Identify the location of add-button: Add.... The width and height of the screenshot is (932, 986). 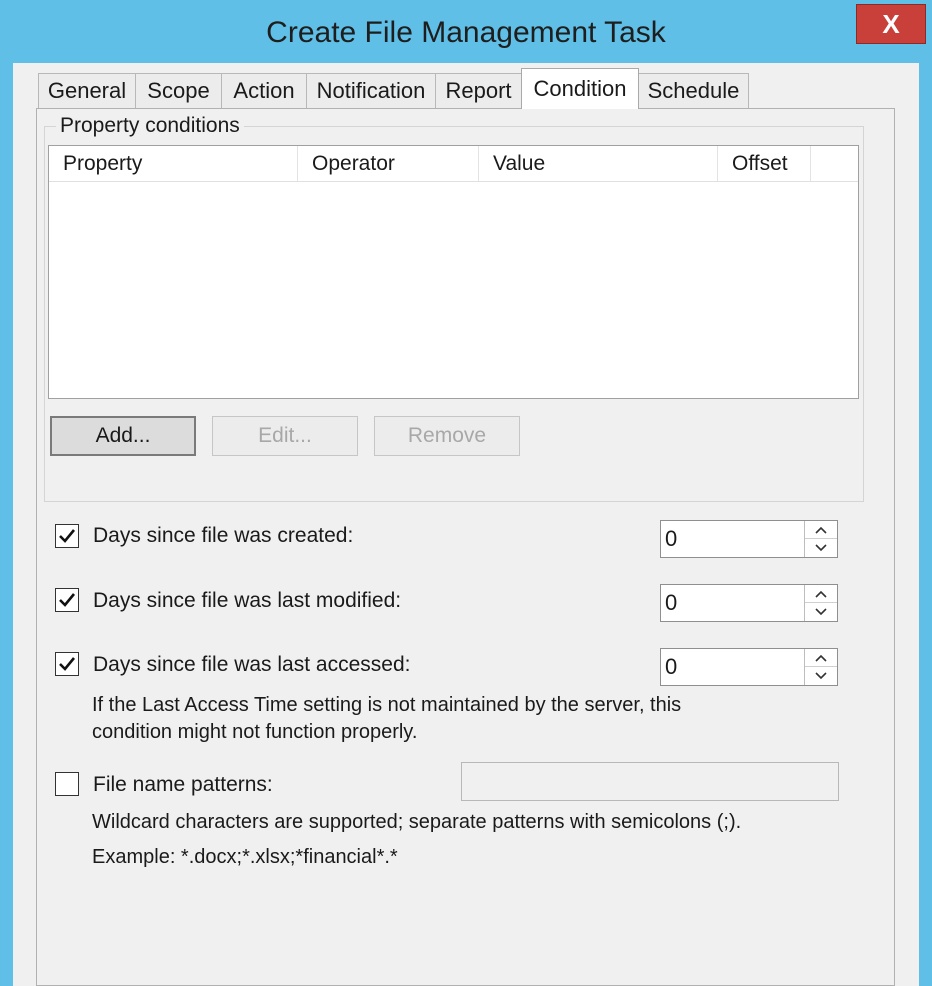
(123, 436).